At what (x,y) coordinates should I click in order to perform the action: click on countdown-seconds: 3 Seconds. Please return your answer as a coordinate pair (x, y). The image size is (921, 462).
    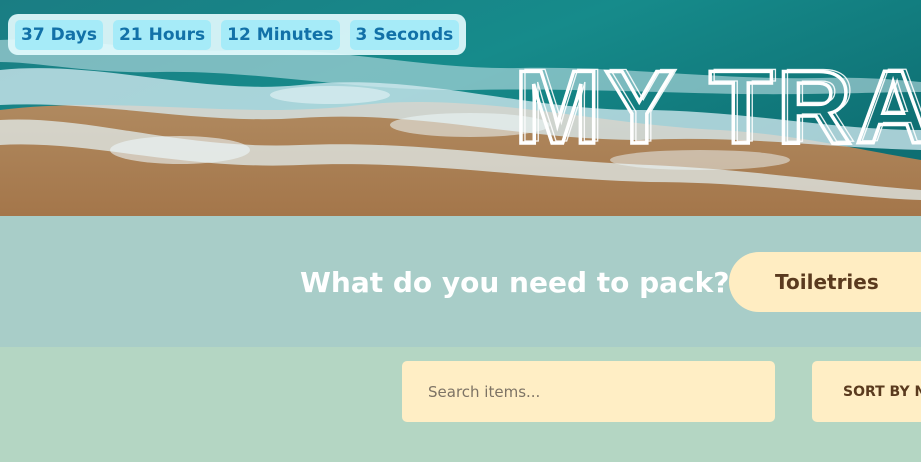
    Looking at the image, I should click on (404, 34).